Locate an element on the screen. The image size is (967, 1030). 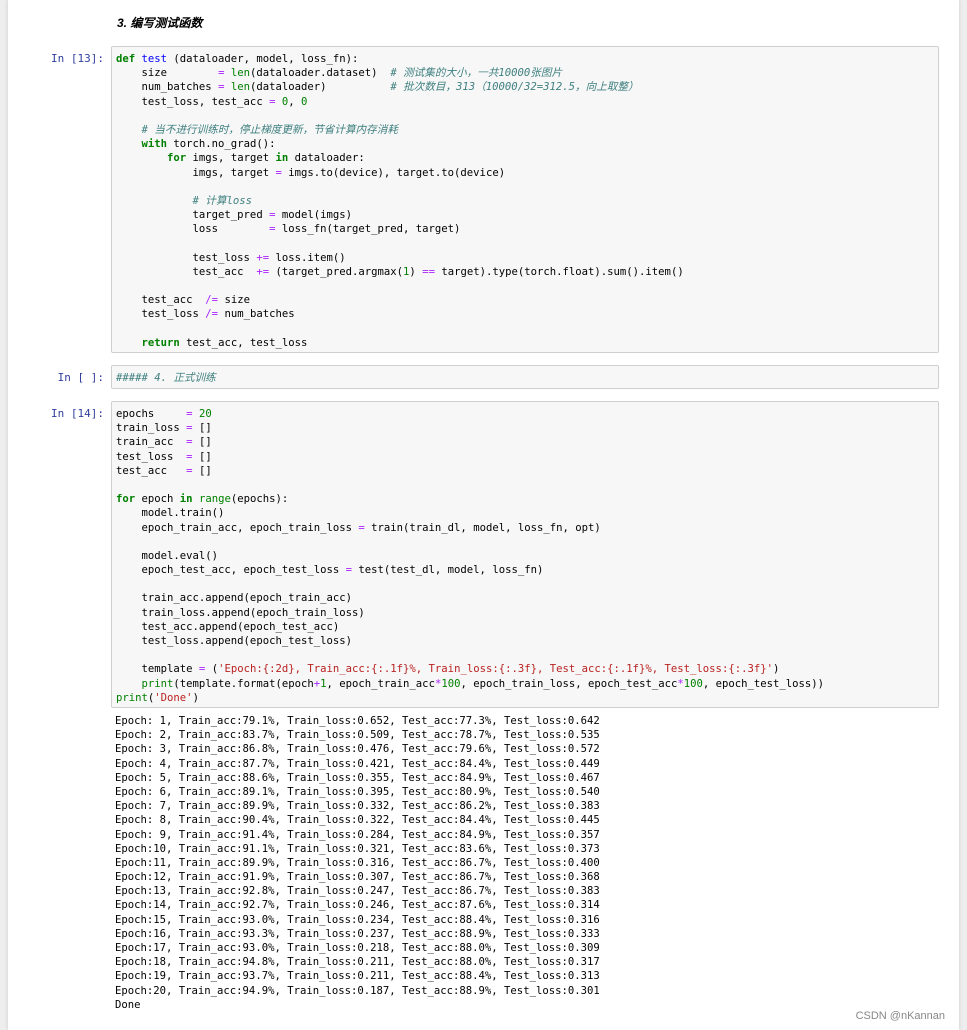
code-line: model.train() is located at coordinates (525, 513).